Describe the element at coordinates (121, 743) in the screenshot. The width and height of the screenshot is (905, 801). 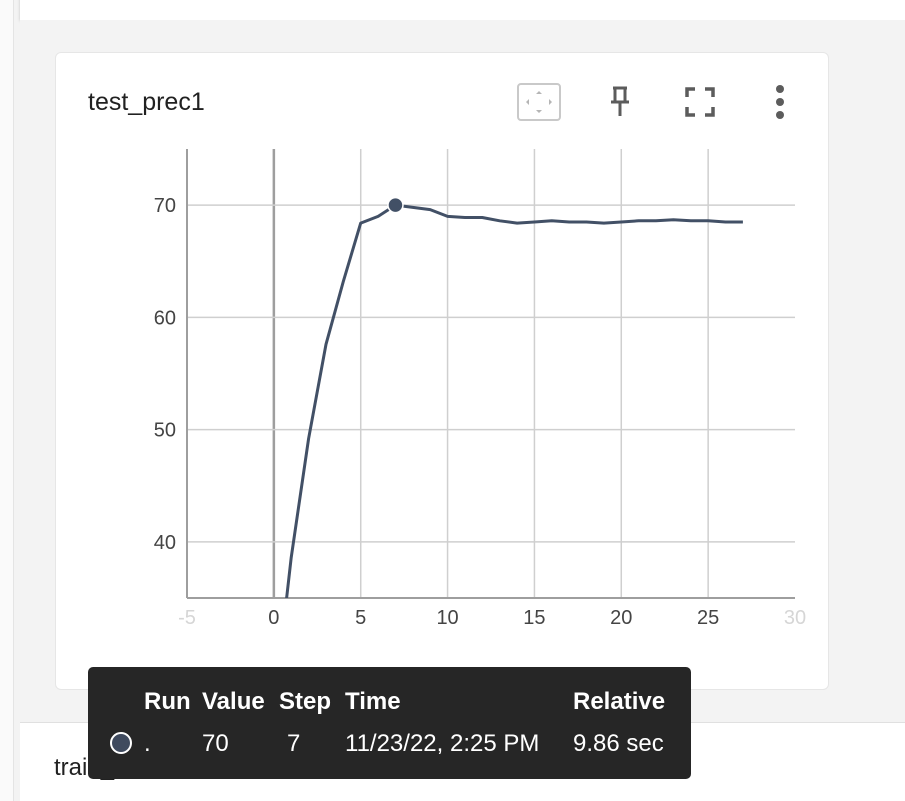
I see `run-color-dot` at that location.